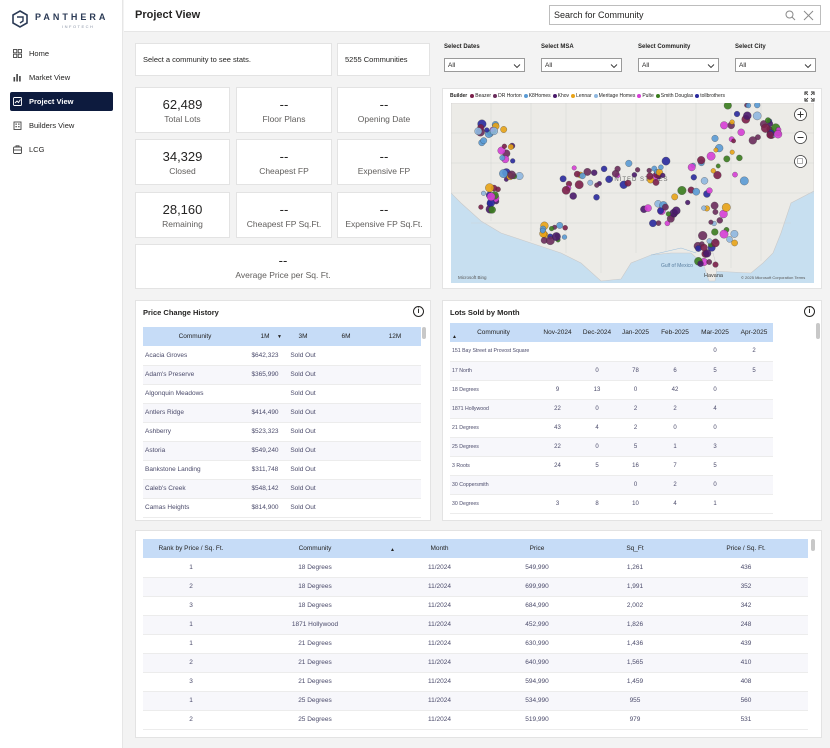 The image size is (830, 748). Describe the element at coordinates (800, 114) in the screenshot. I see `zoom-in-icon` at that location.